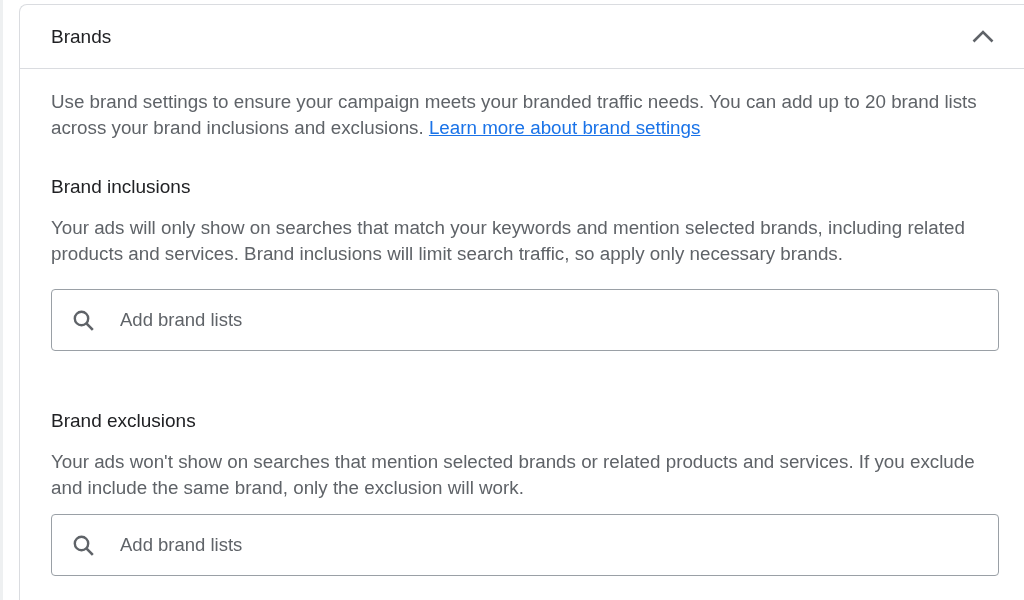 The height and width of the screenshot is (600, 1024). What do you see at coordinates (81, 36) in the screenshot?
I see `panel-title: Brands` at bounding box center [81, 36].